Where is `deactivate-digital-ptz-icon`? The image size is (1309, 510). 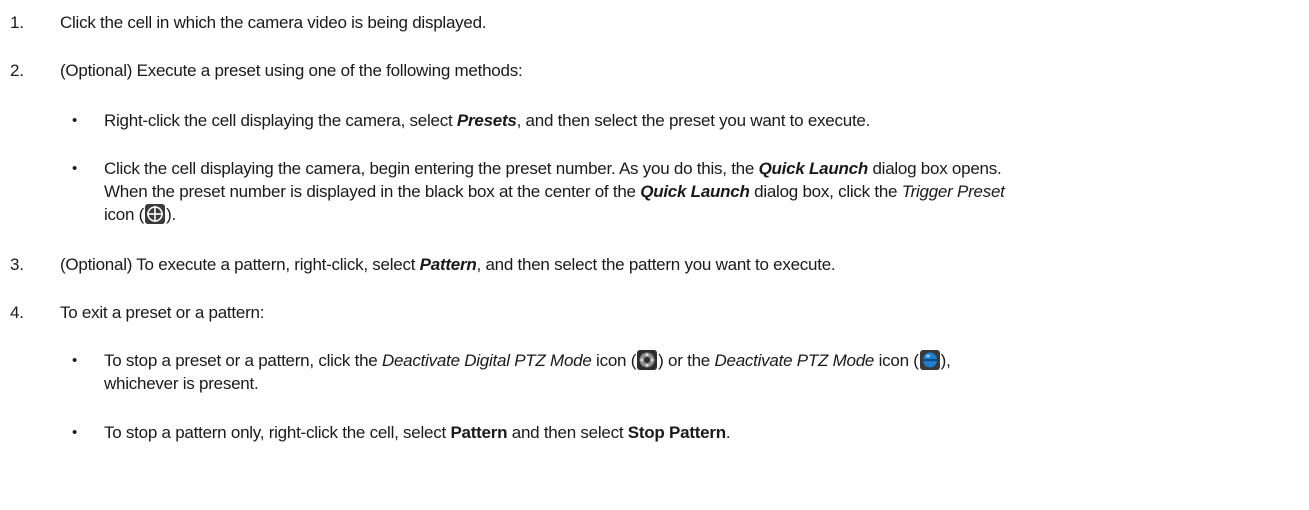
deactivate-digital-ptz-icon is located at coordinates (647, 360).